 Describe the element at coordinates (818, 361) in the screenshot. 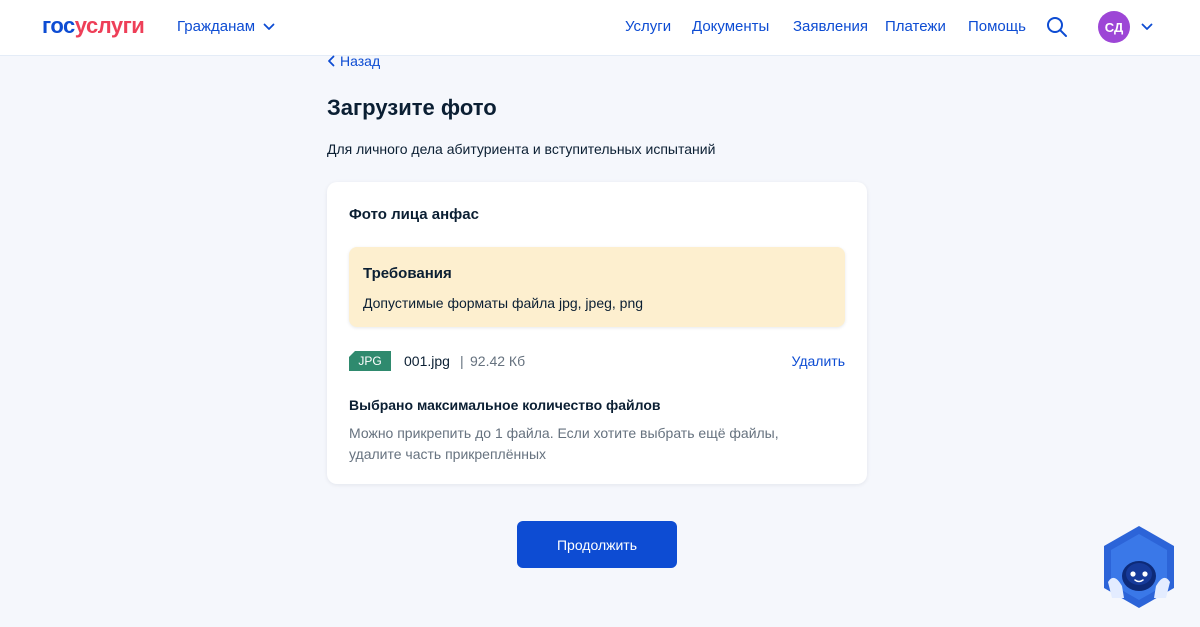

I see `delete-file-button: Удалить` at that location.